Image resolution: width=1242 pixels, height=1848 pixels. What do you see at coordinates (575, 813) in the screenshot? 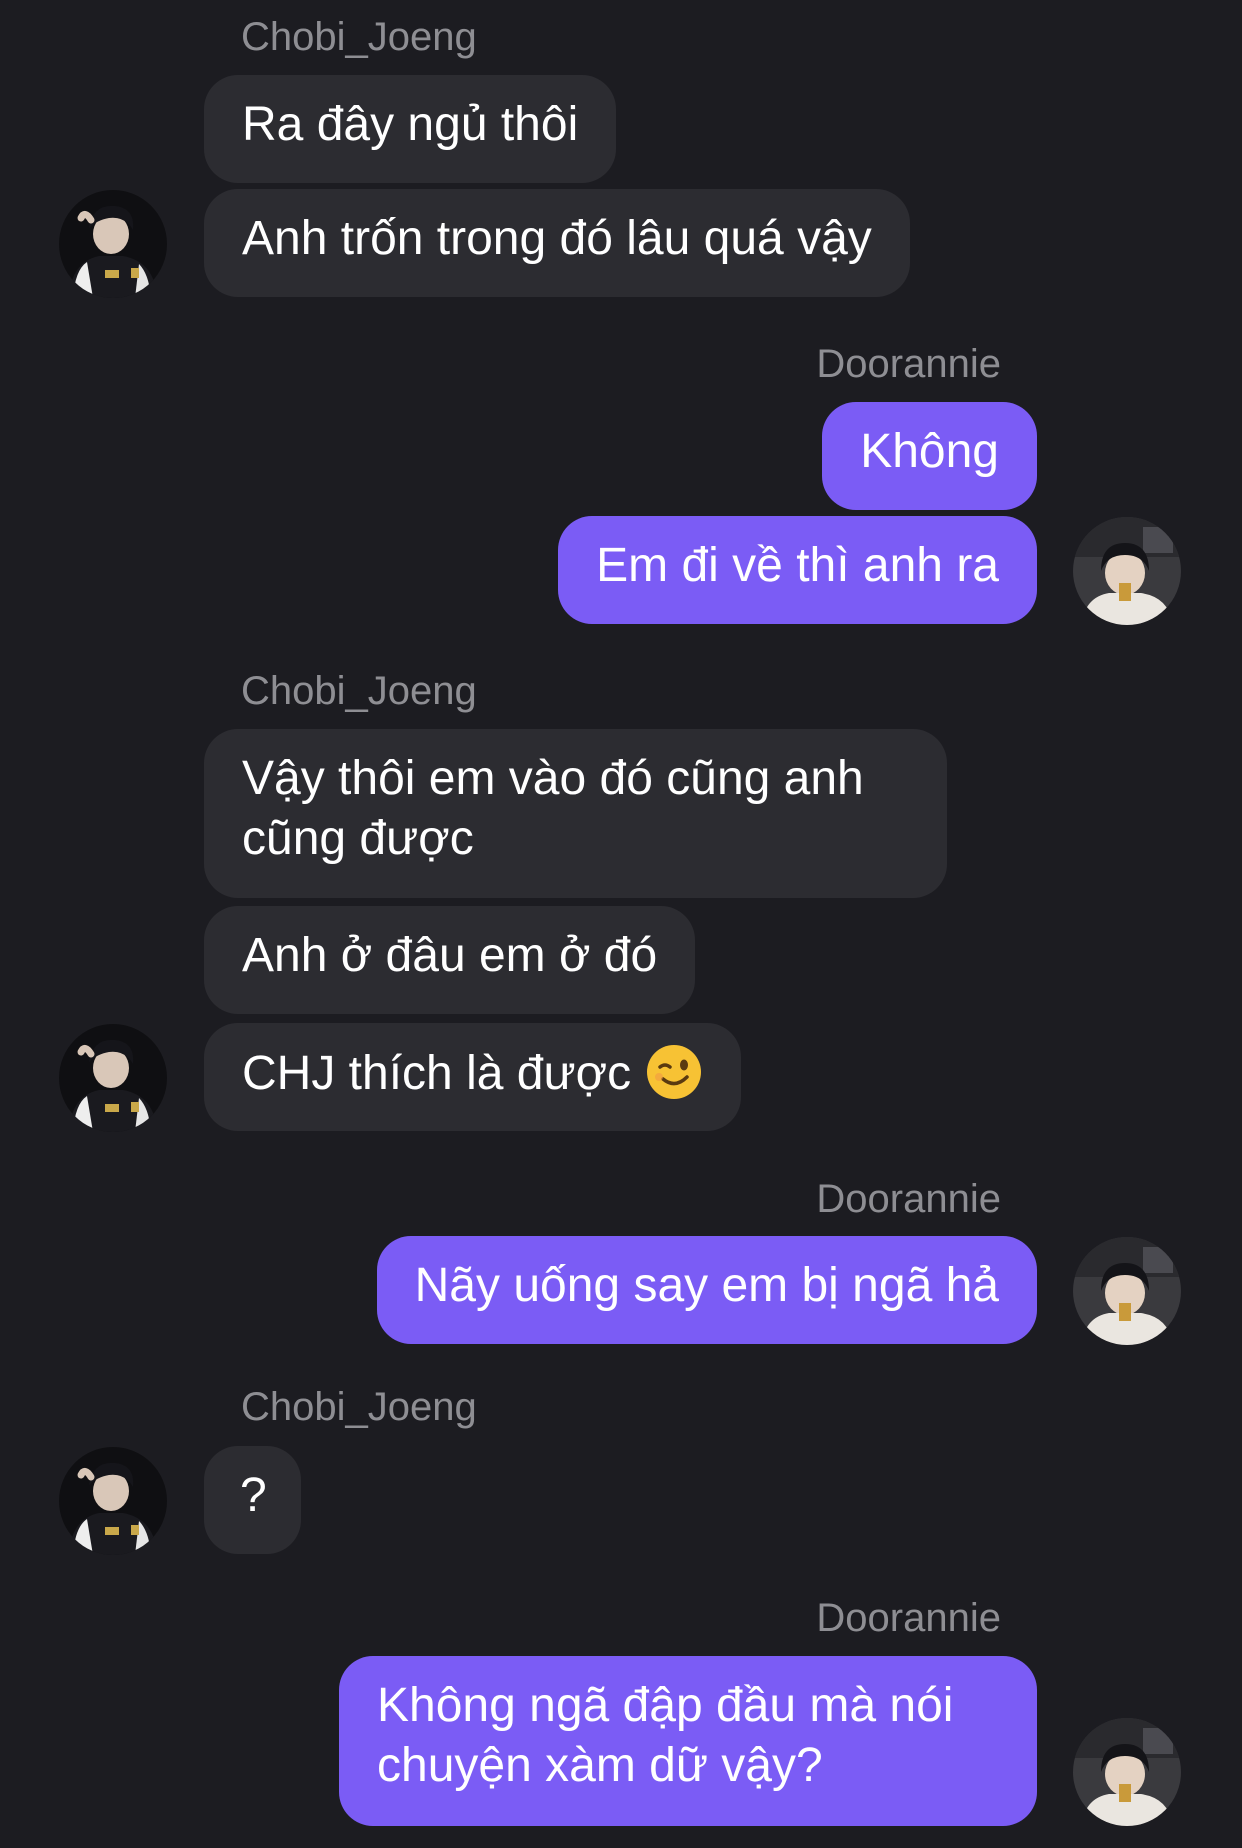
I see `incoming-message-bubble: Vậy thôi em vào đó cũng anh cũng được` at bounding box center [575, 813].